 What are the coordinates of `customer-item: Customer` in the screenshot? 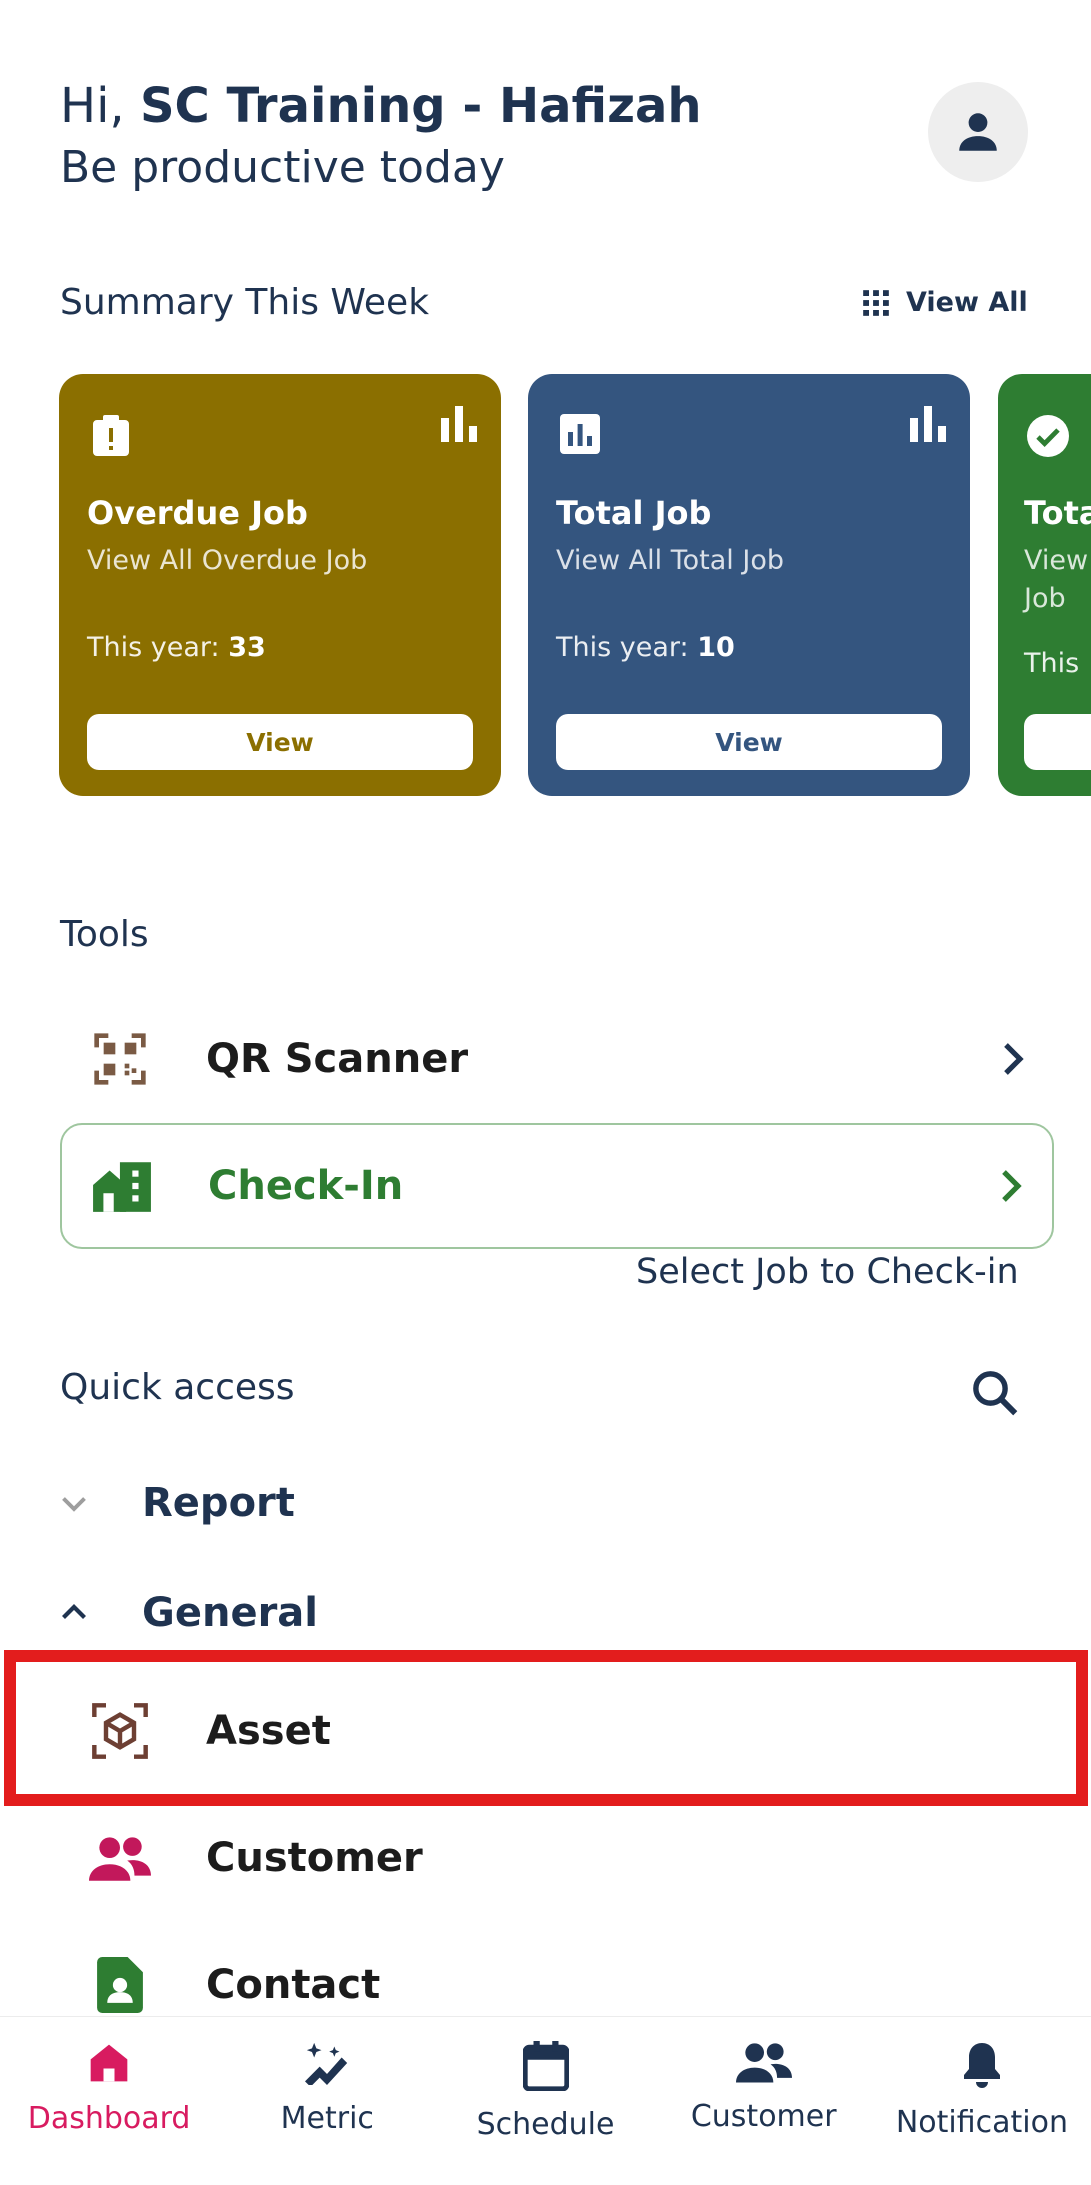 It's located at (557, 1858).